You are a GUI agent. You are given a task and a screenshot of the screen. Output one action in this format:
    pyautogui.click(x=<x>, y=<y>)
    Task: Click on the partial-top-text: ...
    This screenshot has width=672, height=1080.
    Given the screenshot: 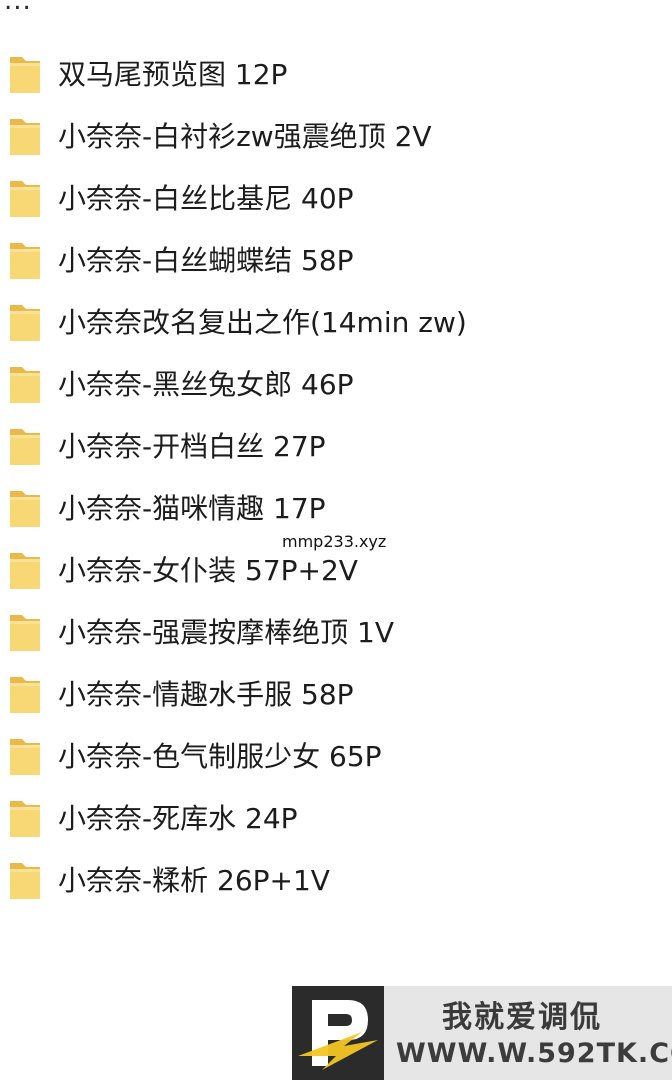 What is the action you would take?
    pyautogui.click(x=18, y=8)
    